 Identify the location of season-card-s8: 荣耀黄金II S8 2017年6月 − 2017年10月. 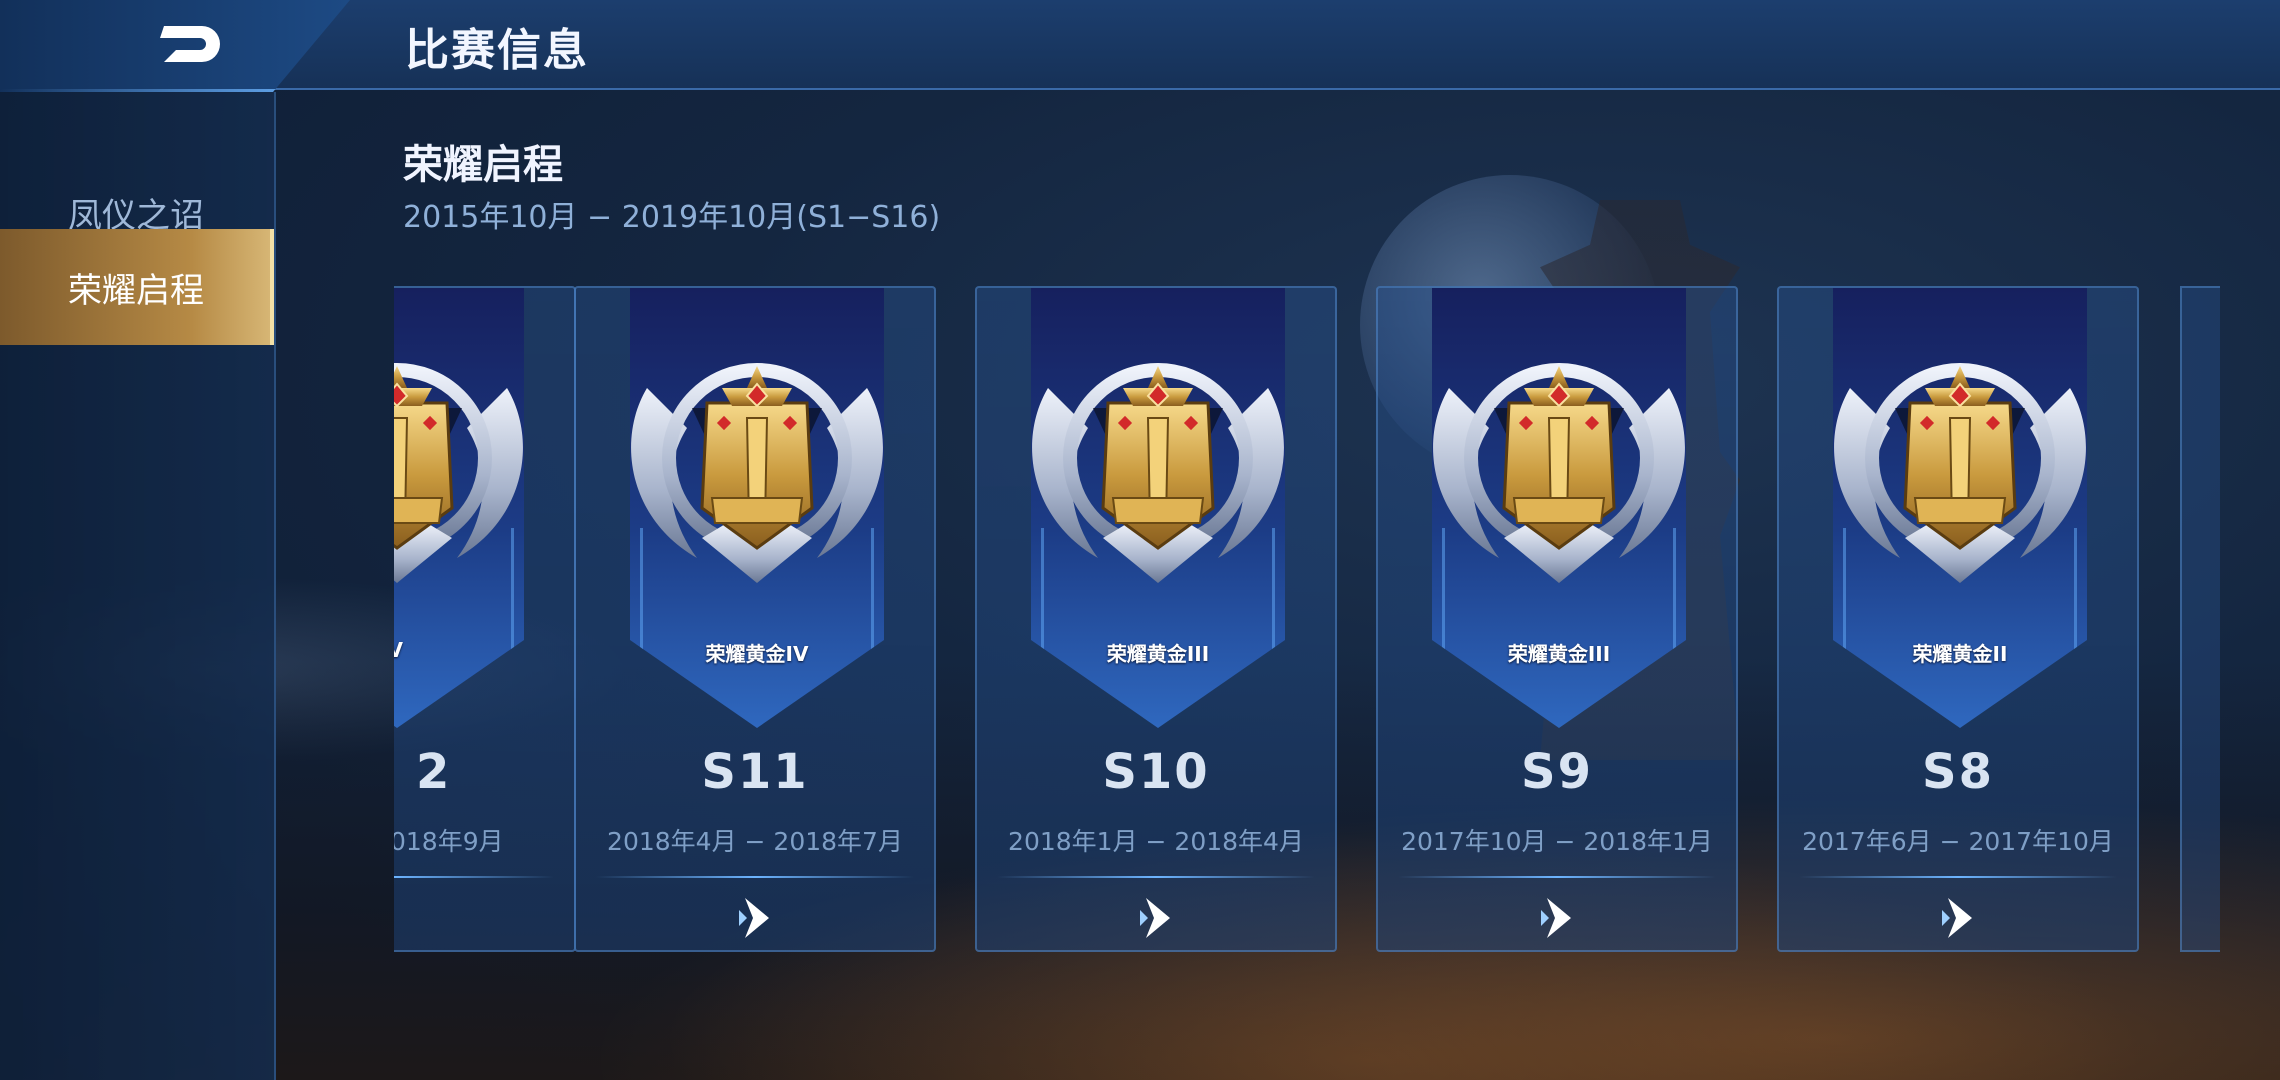
(1958, 619).